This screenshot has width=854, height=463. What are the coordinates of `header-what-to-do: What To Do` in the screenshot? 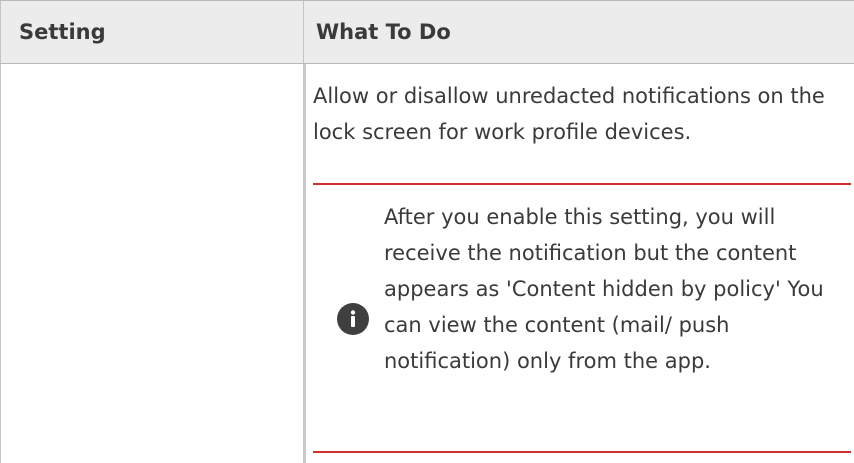 It's located at (383, 32).